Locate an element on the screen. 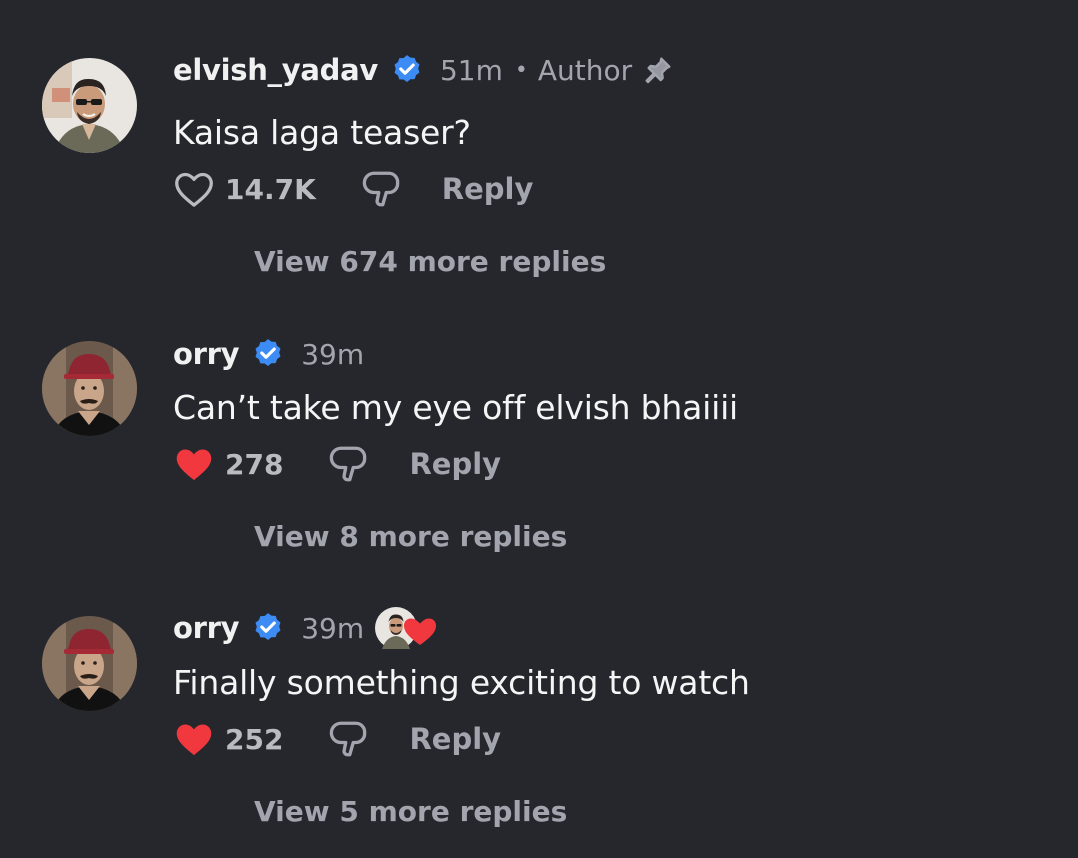 The height and width of the screenshot is (858, 1078). comment-text: Can’t take my eye off elvish bhaiiii is located at coordinates (456, 407).